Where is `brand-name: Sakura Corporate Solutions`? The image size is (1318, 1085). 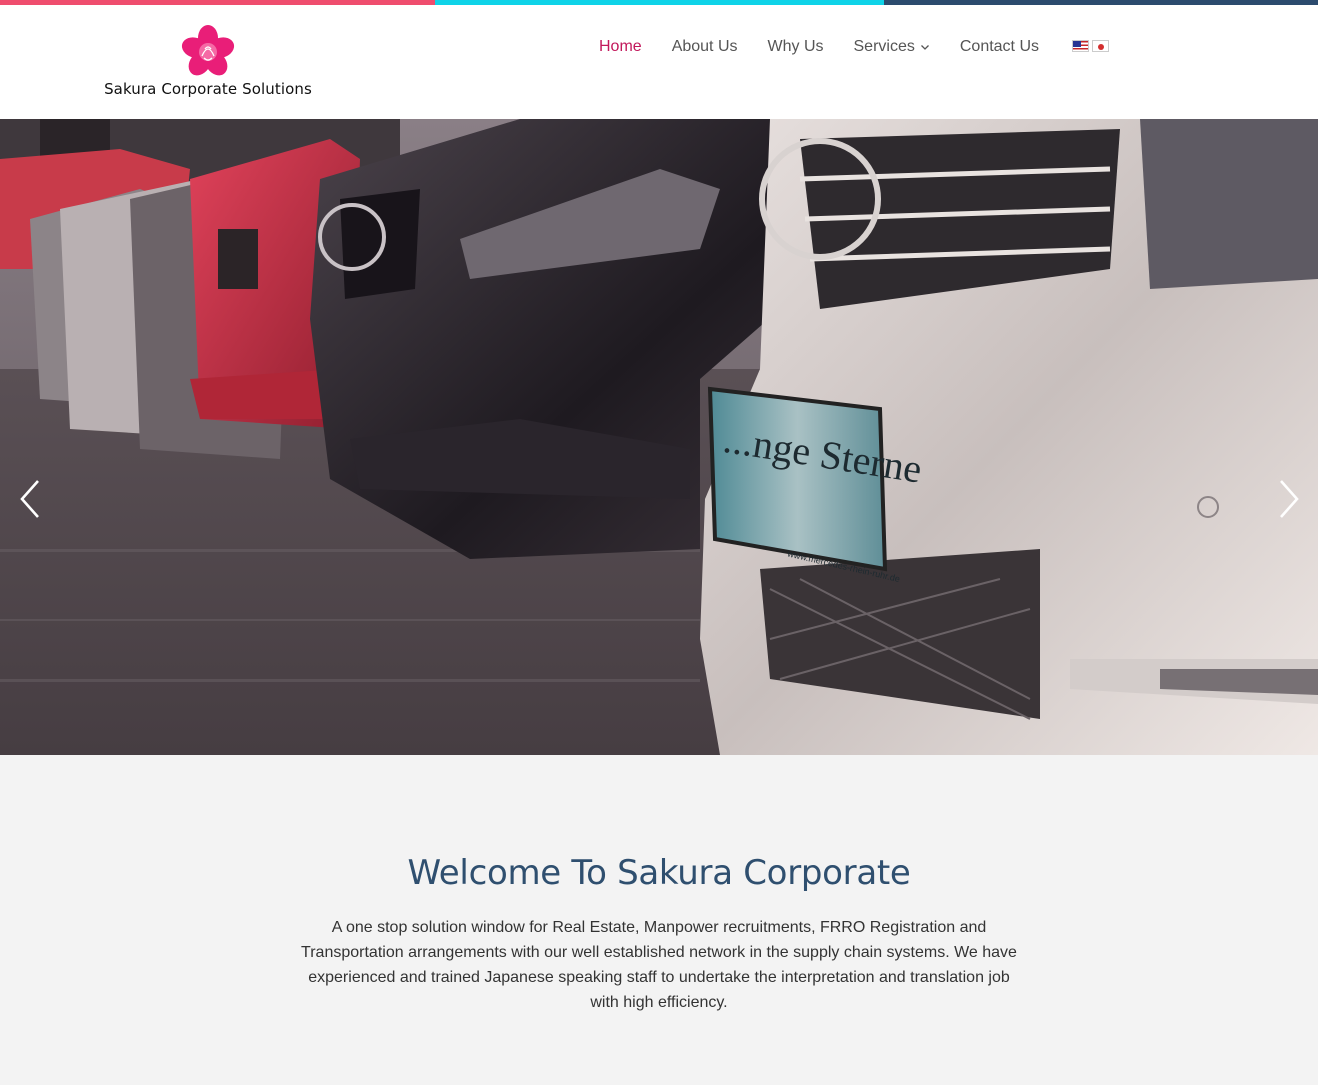
brand-name: Sakura Corporate Solutions is located at coordinates (208, 89).